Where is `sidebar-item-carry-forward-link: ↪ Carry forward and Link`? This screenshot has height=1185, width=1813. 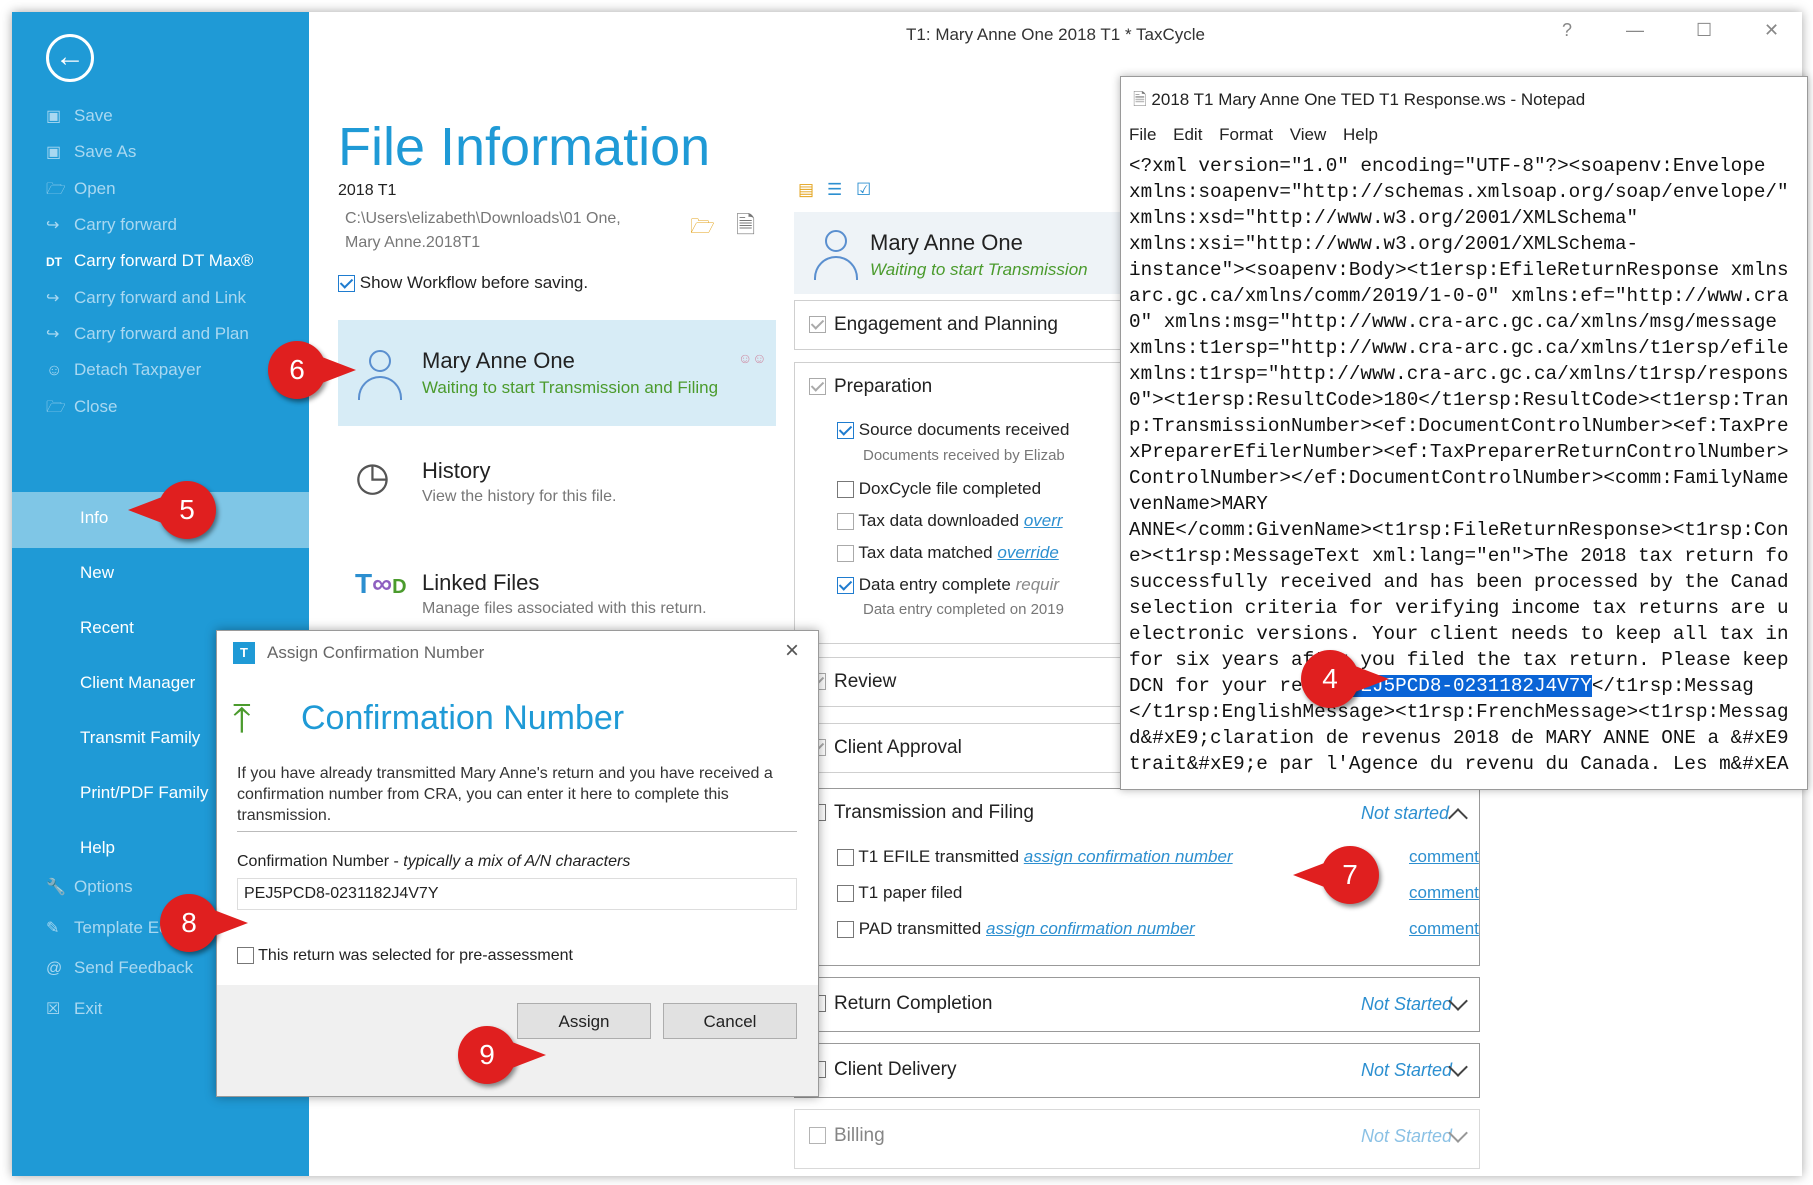 sidebar-item-carry-forward-link: ↪ Carry forward and Link is located at coordinates (146, 298).